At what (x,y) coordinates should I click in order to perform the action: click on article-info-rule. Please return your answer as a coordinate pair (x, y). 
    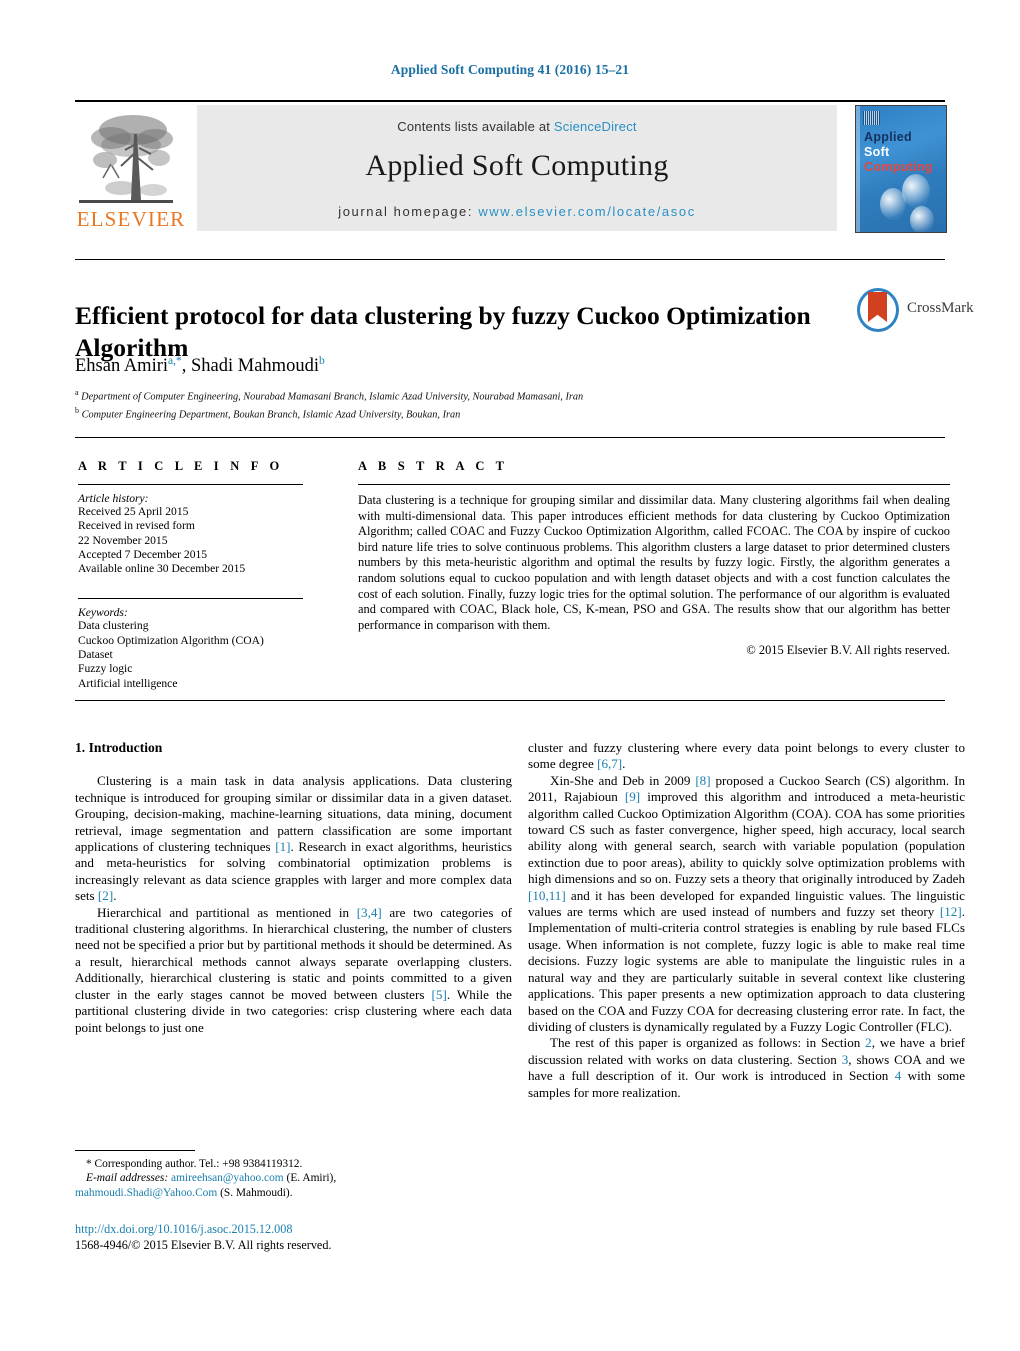
    Looking at the image, I should click on (190, 484).